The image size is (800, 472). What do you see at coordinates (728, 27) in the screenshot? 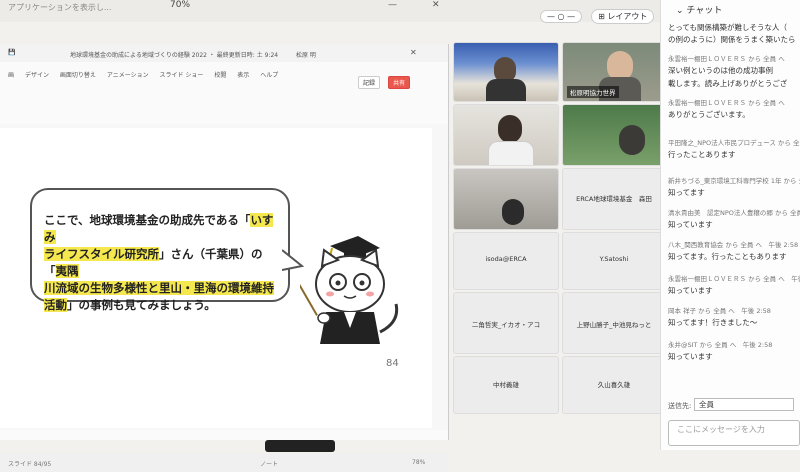
I see `chat-message: とっても関係構築が難しそうな人（` at bounding box center [728, 27].